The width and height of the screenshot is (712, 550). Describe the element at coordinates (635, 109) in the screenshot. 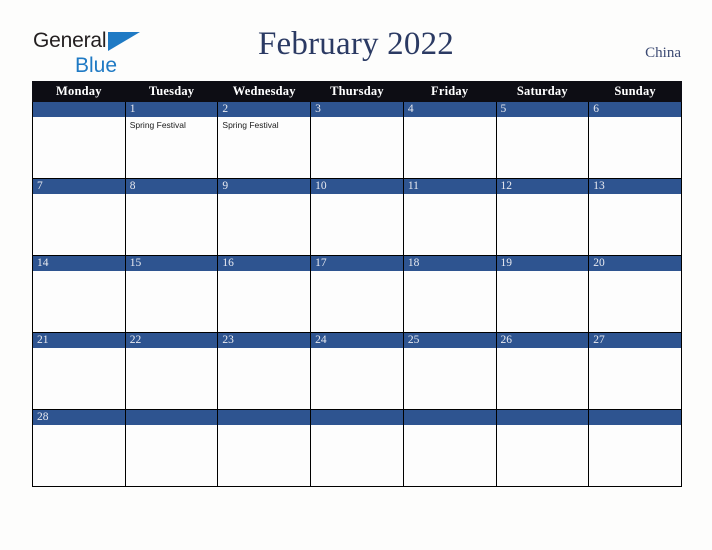

I see `day-number: 6` at that location.